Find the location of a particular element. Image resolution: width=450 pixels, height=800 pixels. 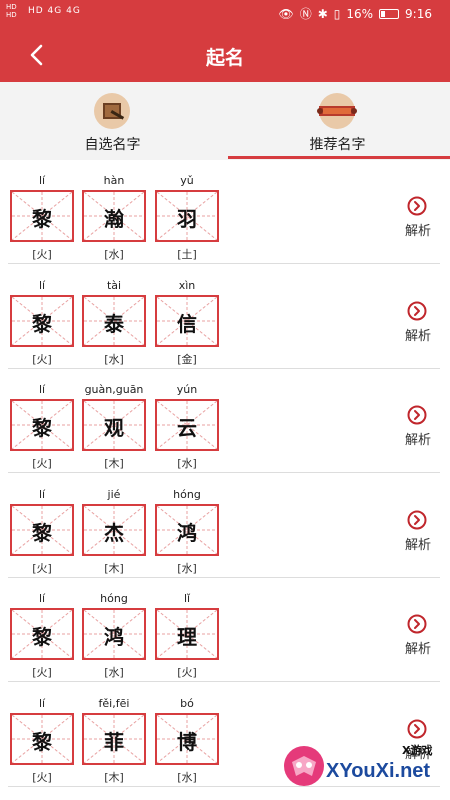

name-row: lí 黎 [火] hóng 鸿 [水] lǐ 理 [火] 解析 is located at coordinates (225, 630).